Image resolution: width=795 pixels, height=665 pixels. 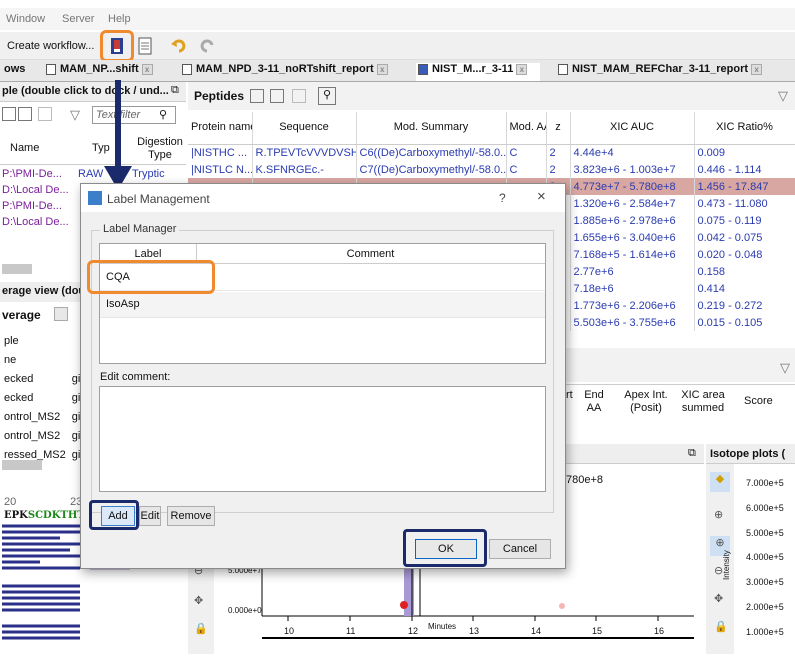 I want to click on dock-icon: ⧉, so click(x=175, y=90).